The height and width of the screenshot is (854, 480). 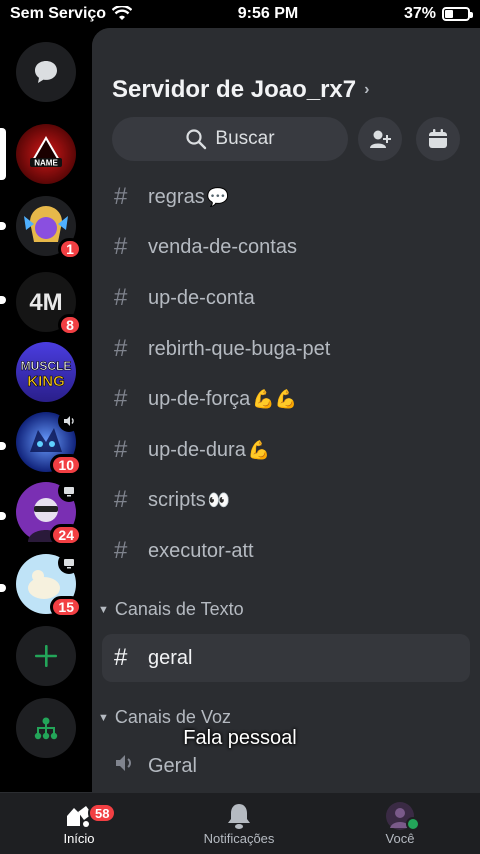 I want to click on channel-name: up-de-dura, so click(x=197, y=449).